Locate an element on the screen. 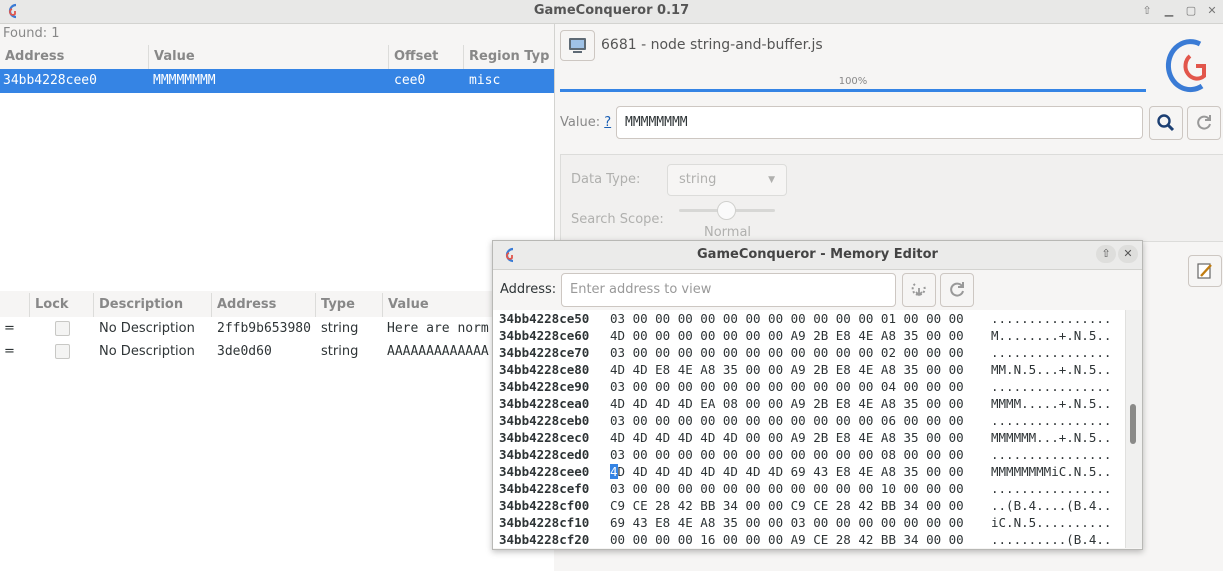 The height and width of the screenshot is (571, 1223). value-label: Value: ? is located at coordinates (586, 122).